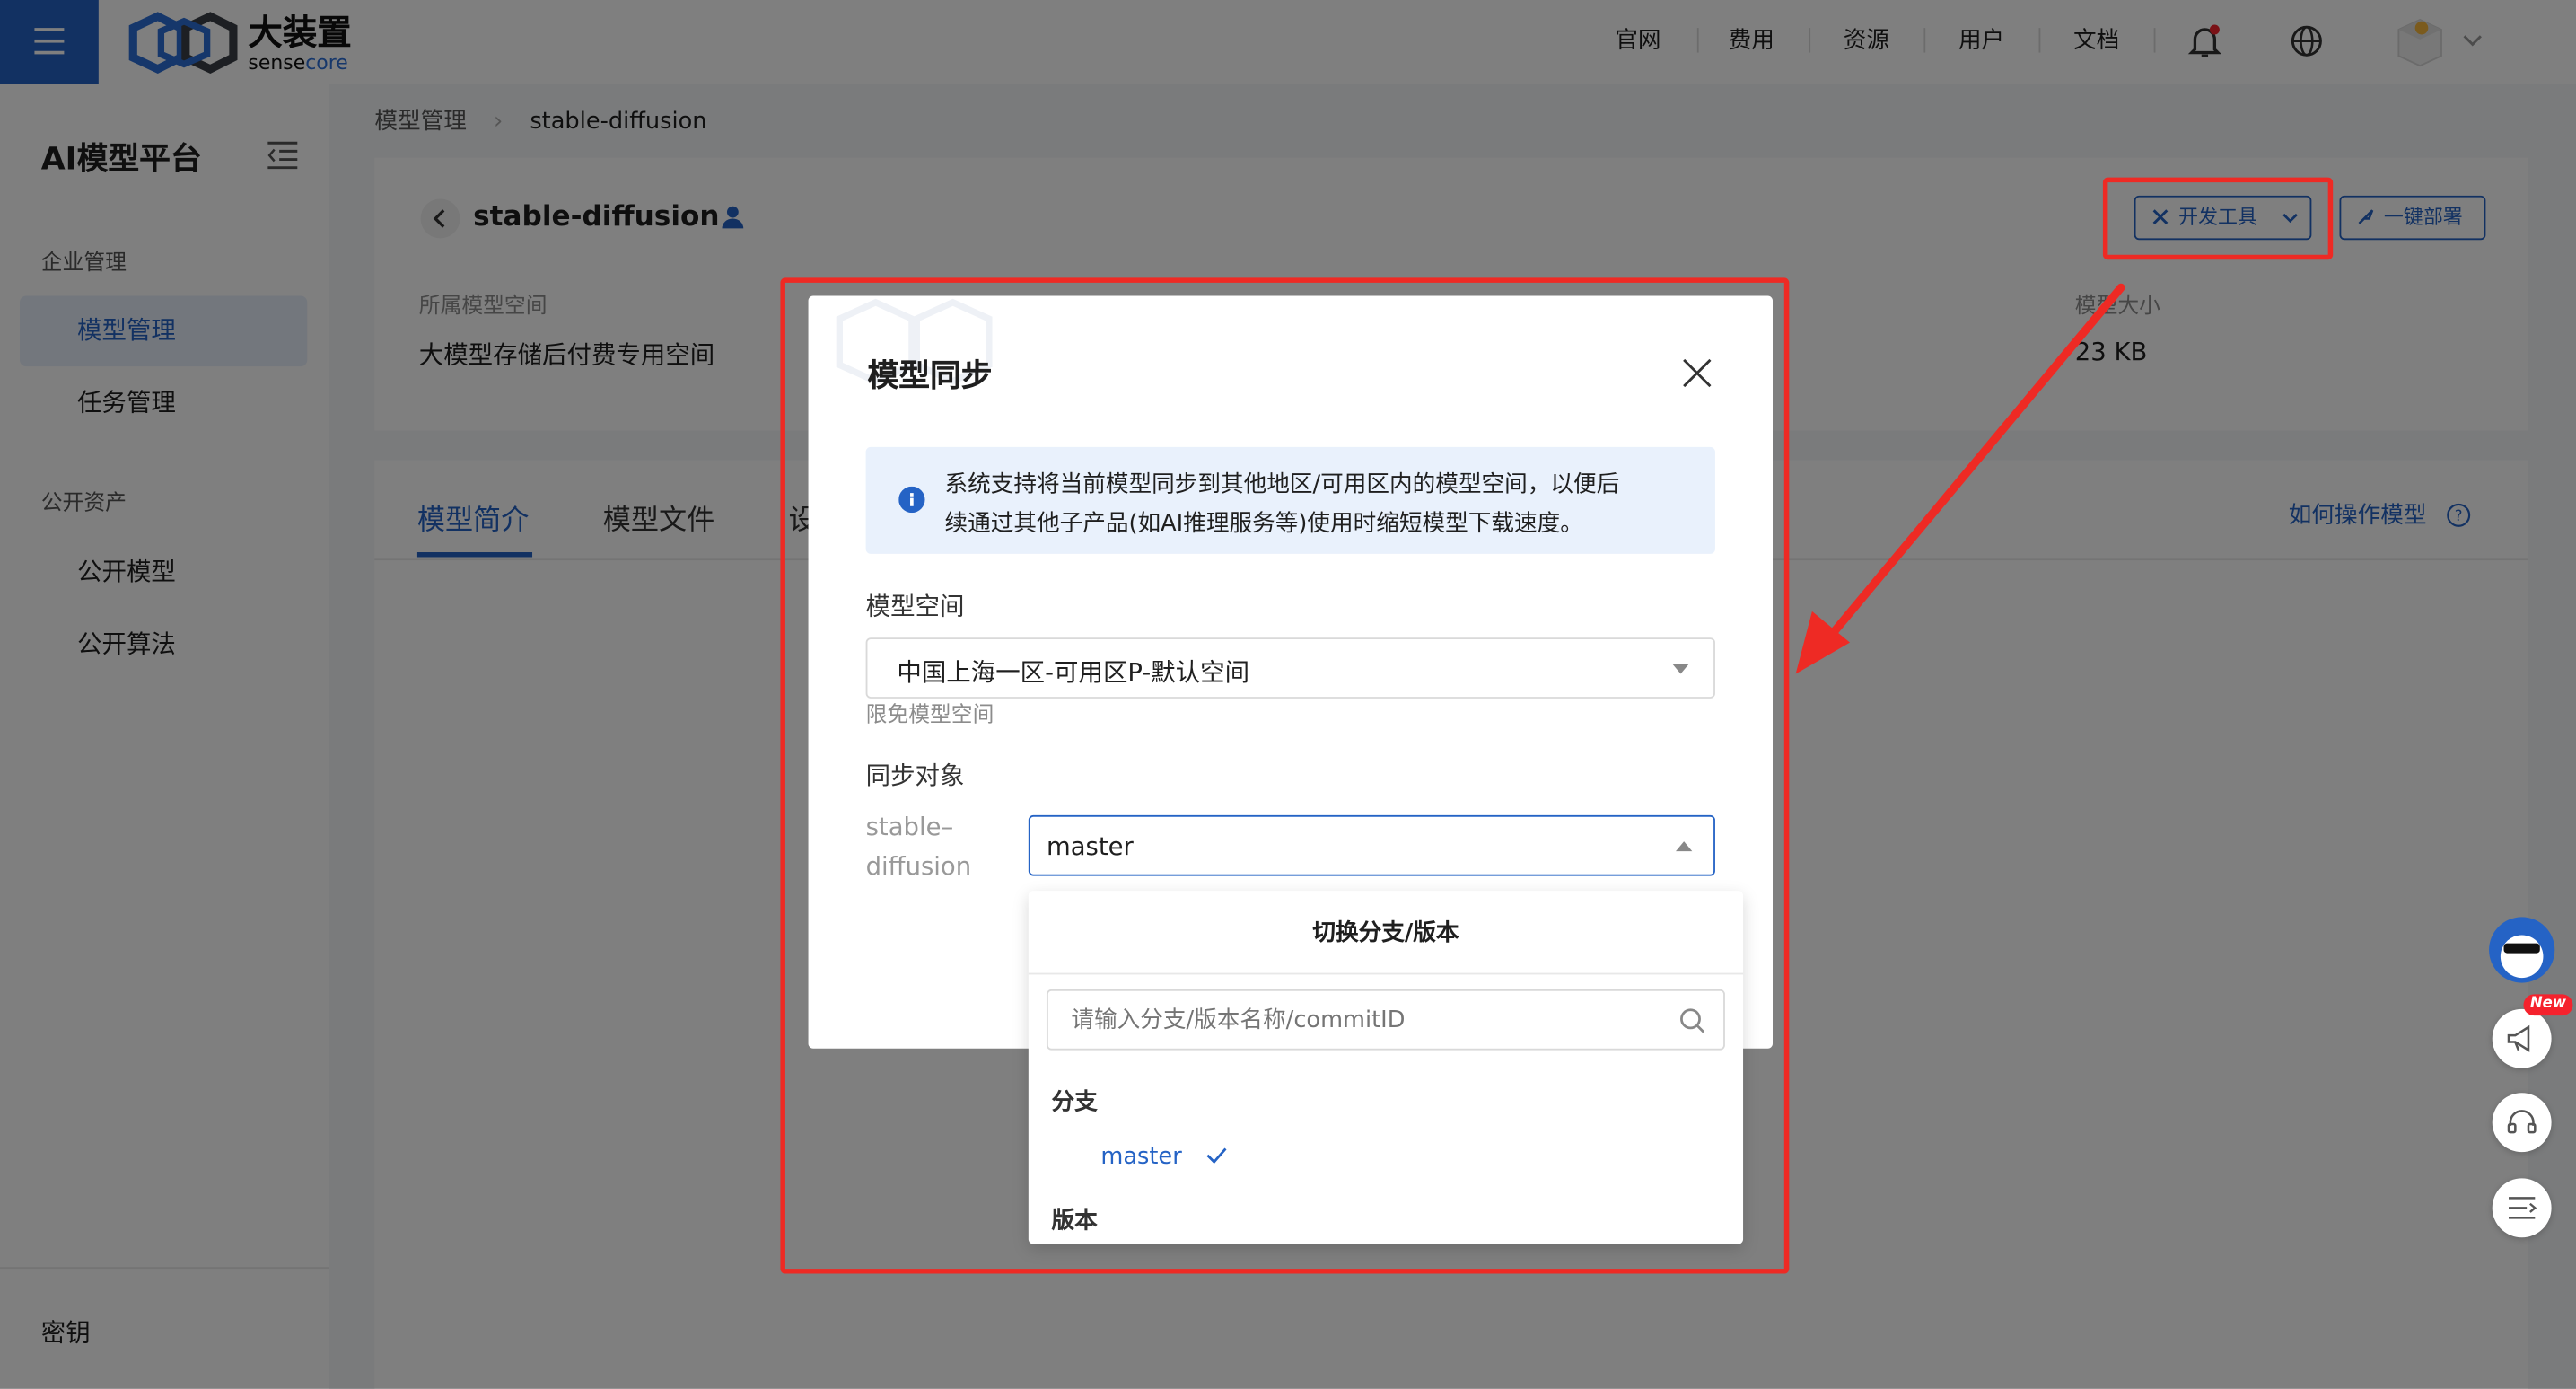 This screenshot has height=1389, width=2576. I want to click on list-collapse-icon, so click(2523, 1208).